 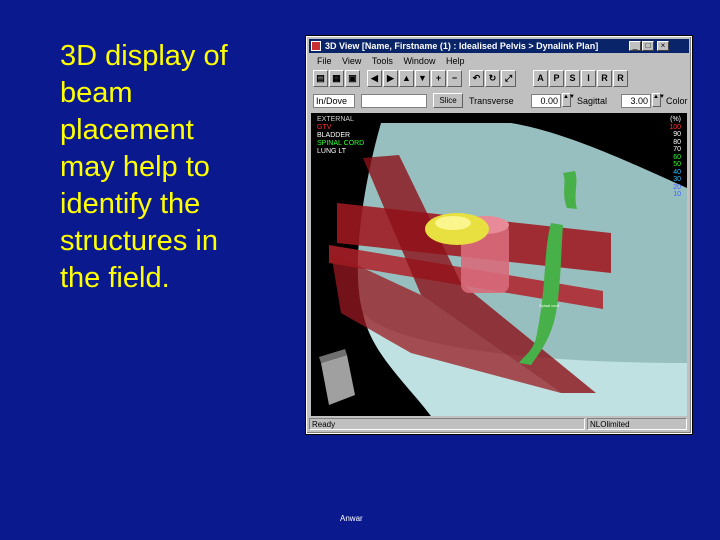 What do you see at coordinates (135, 167) in the screenshot?
I see `slide-text-line: may help to` at bounding box center [135, 167].